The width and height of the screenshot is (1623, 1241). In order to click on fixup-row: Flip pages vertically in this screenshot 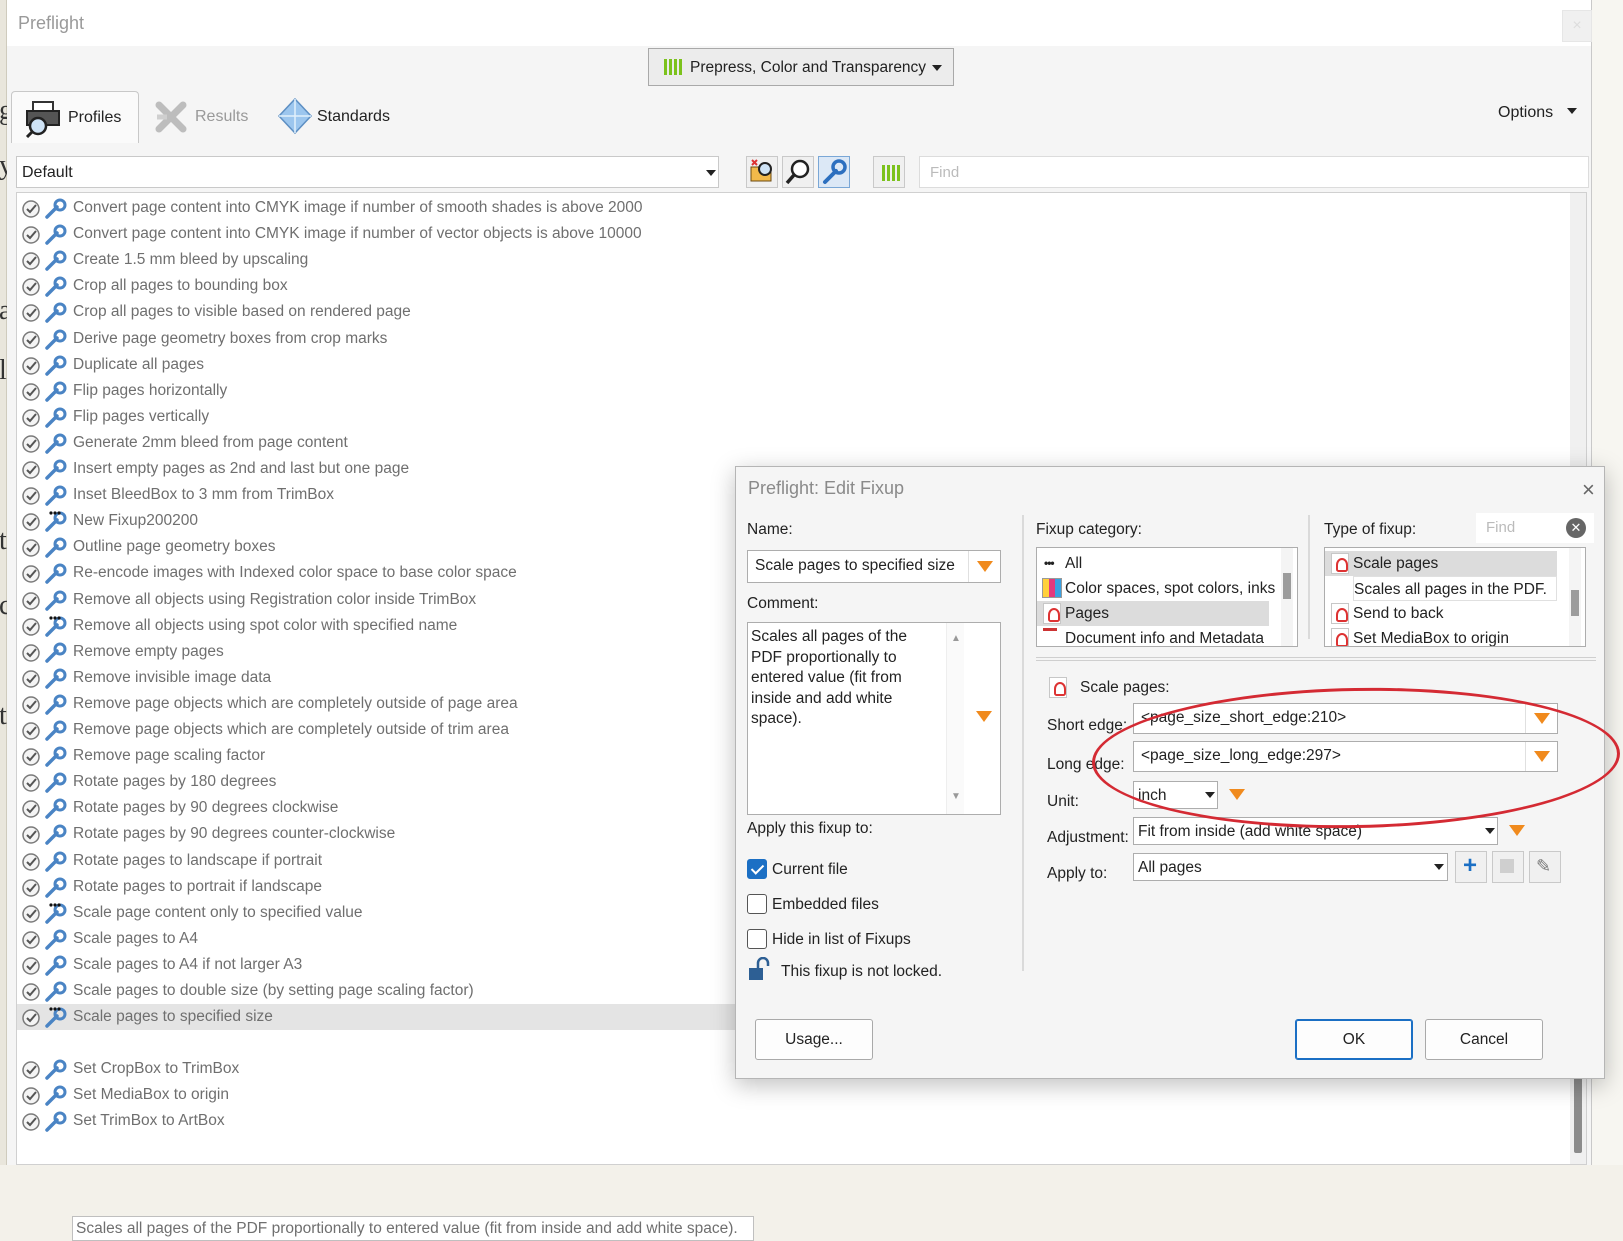, I will do `click(787, 417)`.